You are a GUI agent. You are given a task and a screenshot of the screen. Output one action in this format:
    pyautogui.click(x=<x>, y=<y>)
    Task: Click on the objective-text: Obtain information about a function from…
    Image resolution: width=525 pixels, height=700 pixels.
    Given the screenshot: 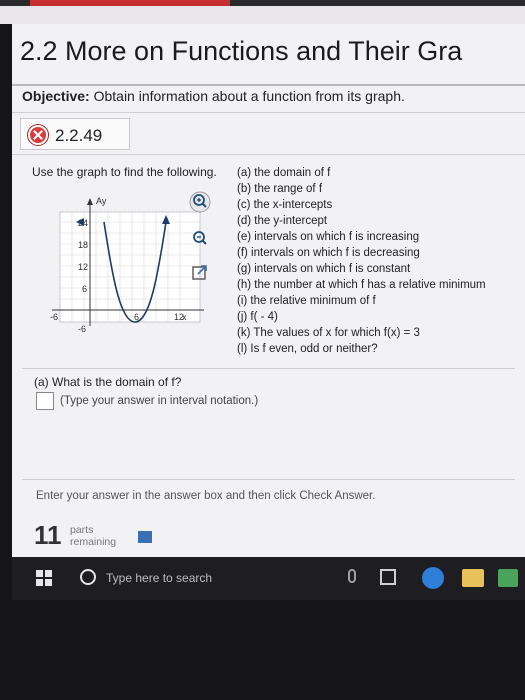 What is the action you would take?
    pyautogui.click(x=249, y=96)
    